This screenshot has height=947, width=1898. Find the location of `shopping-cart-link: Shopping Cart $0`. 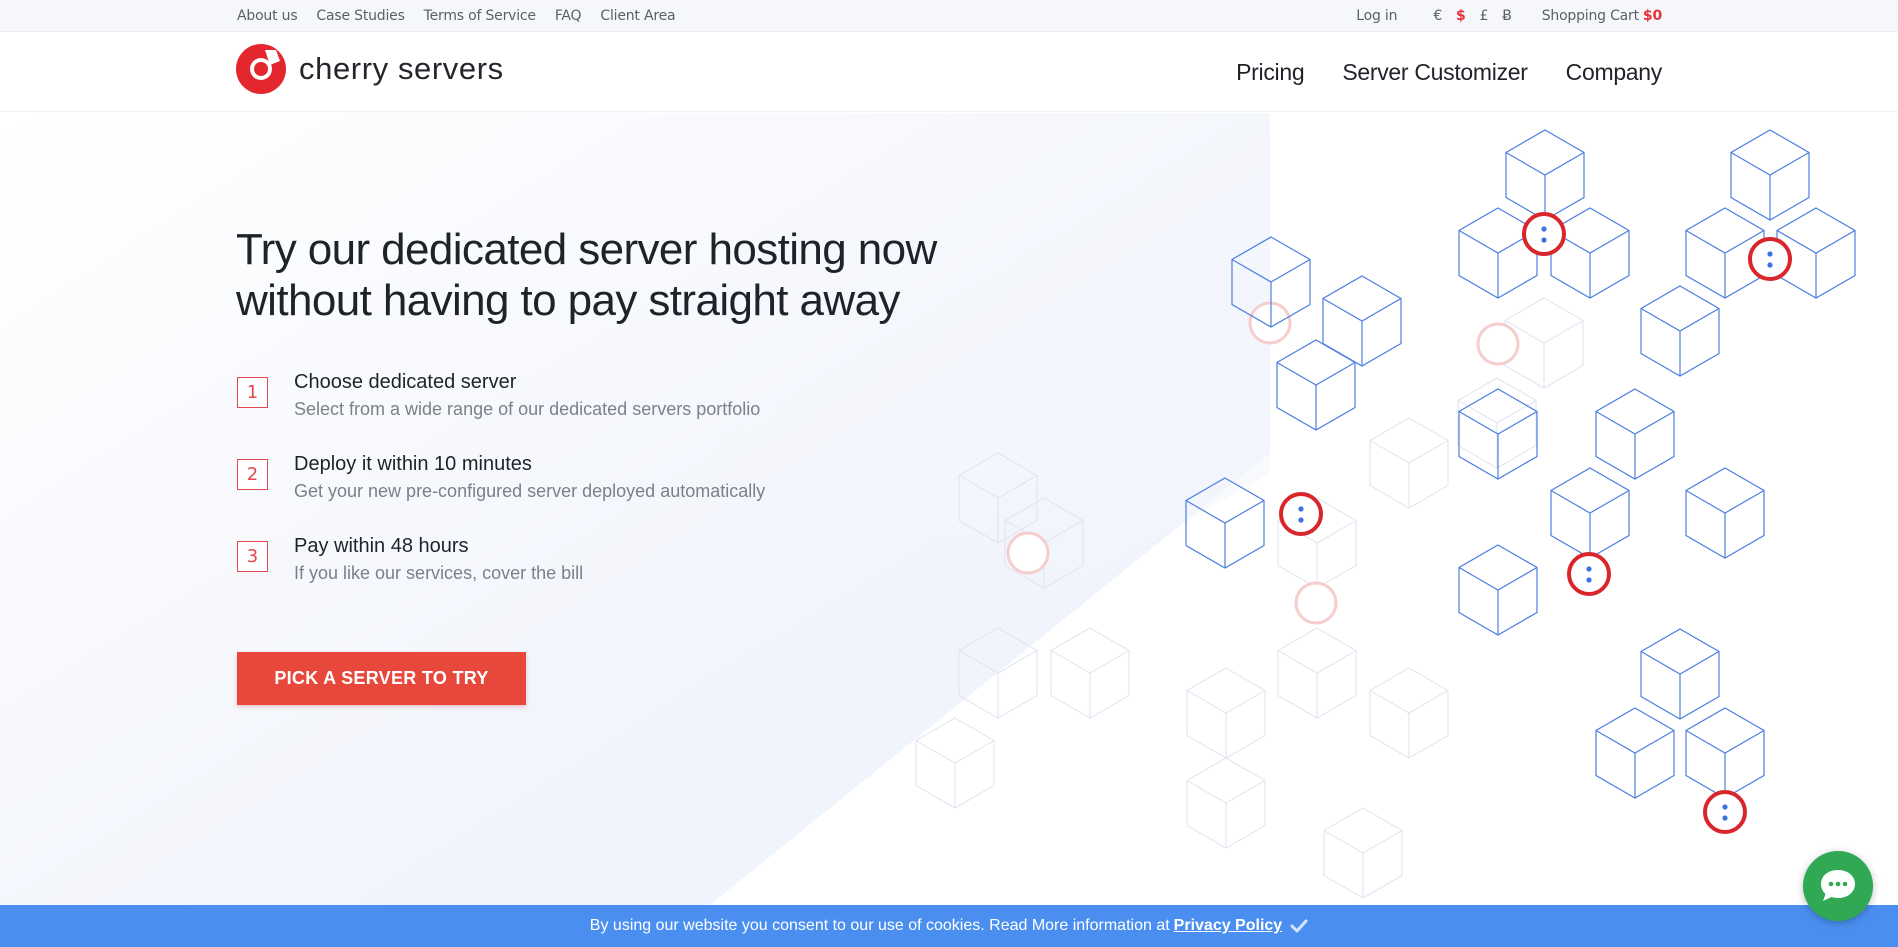

shopping-cart-link: Shopping Cart $0 is located at coordinates (1602, 16).